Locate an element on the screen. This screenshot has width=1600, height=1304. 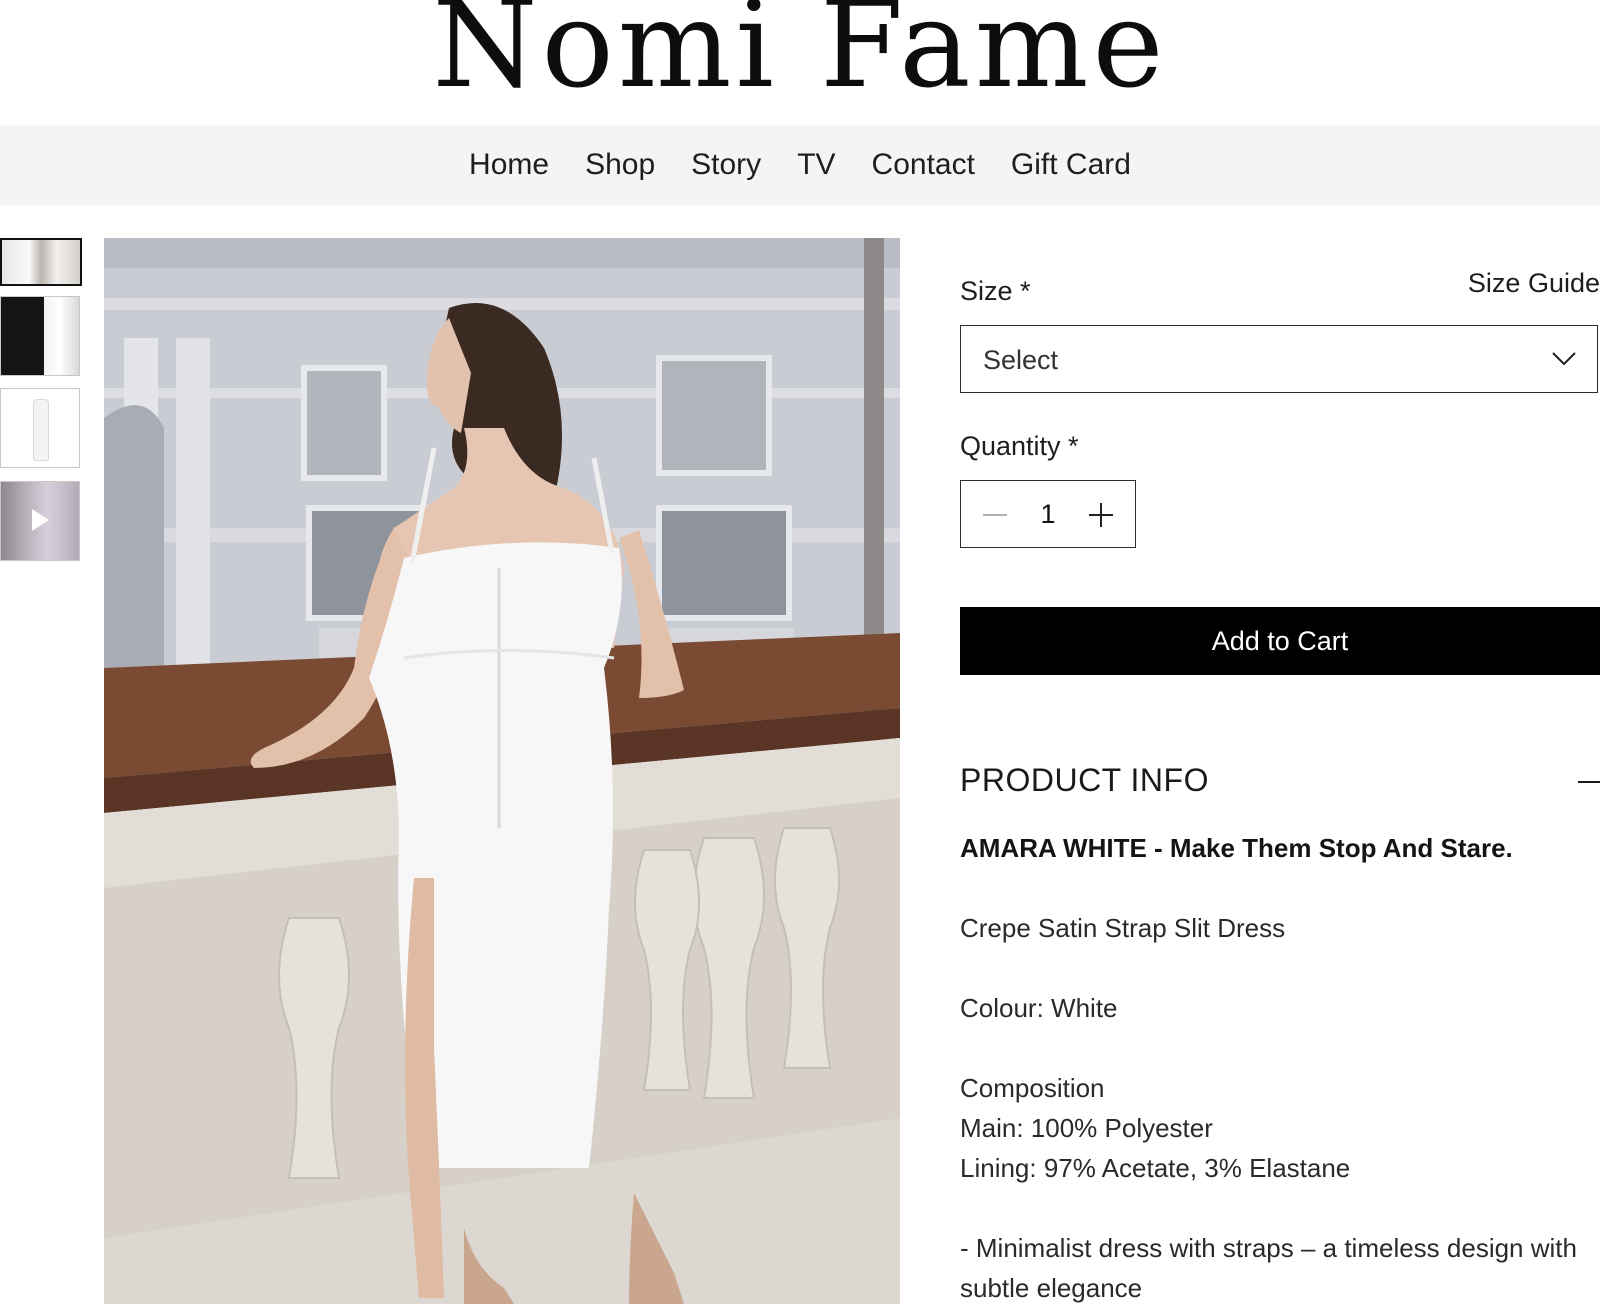
main-nav: Home Shop Story TV Contact Gift Card is located at coordinates (800, 165).